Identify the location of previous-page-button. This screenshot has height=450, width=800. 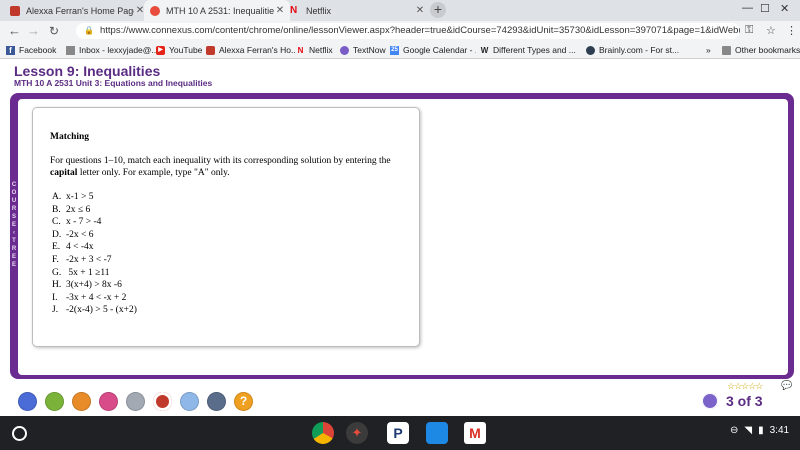
(710, 401).